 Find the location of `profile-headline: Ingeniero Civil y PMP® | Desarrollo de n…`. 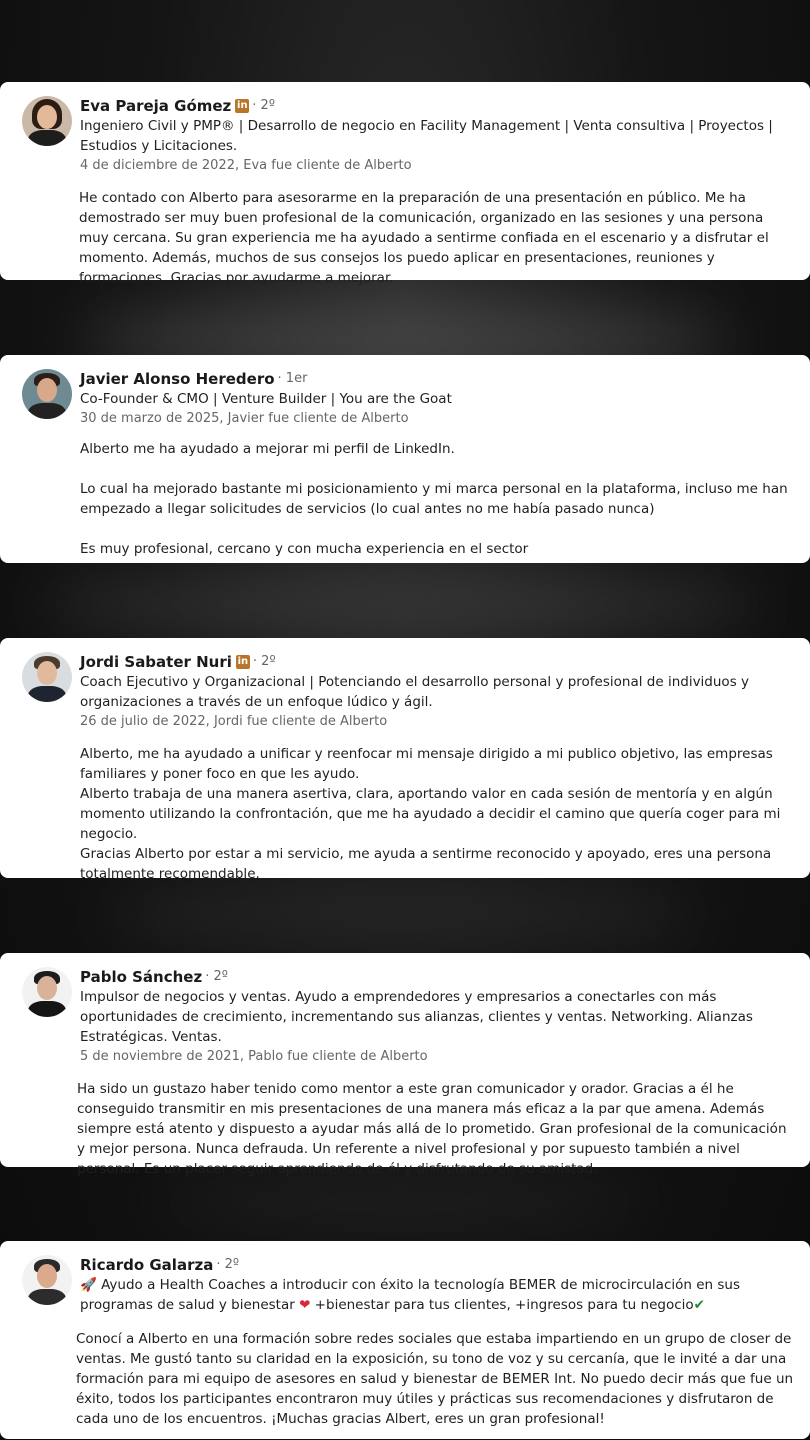

profile-headline: Ingeniero Civil y PMP® | Desarrollo de n… is located at coordinates (426, 136).